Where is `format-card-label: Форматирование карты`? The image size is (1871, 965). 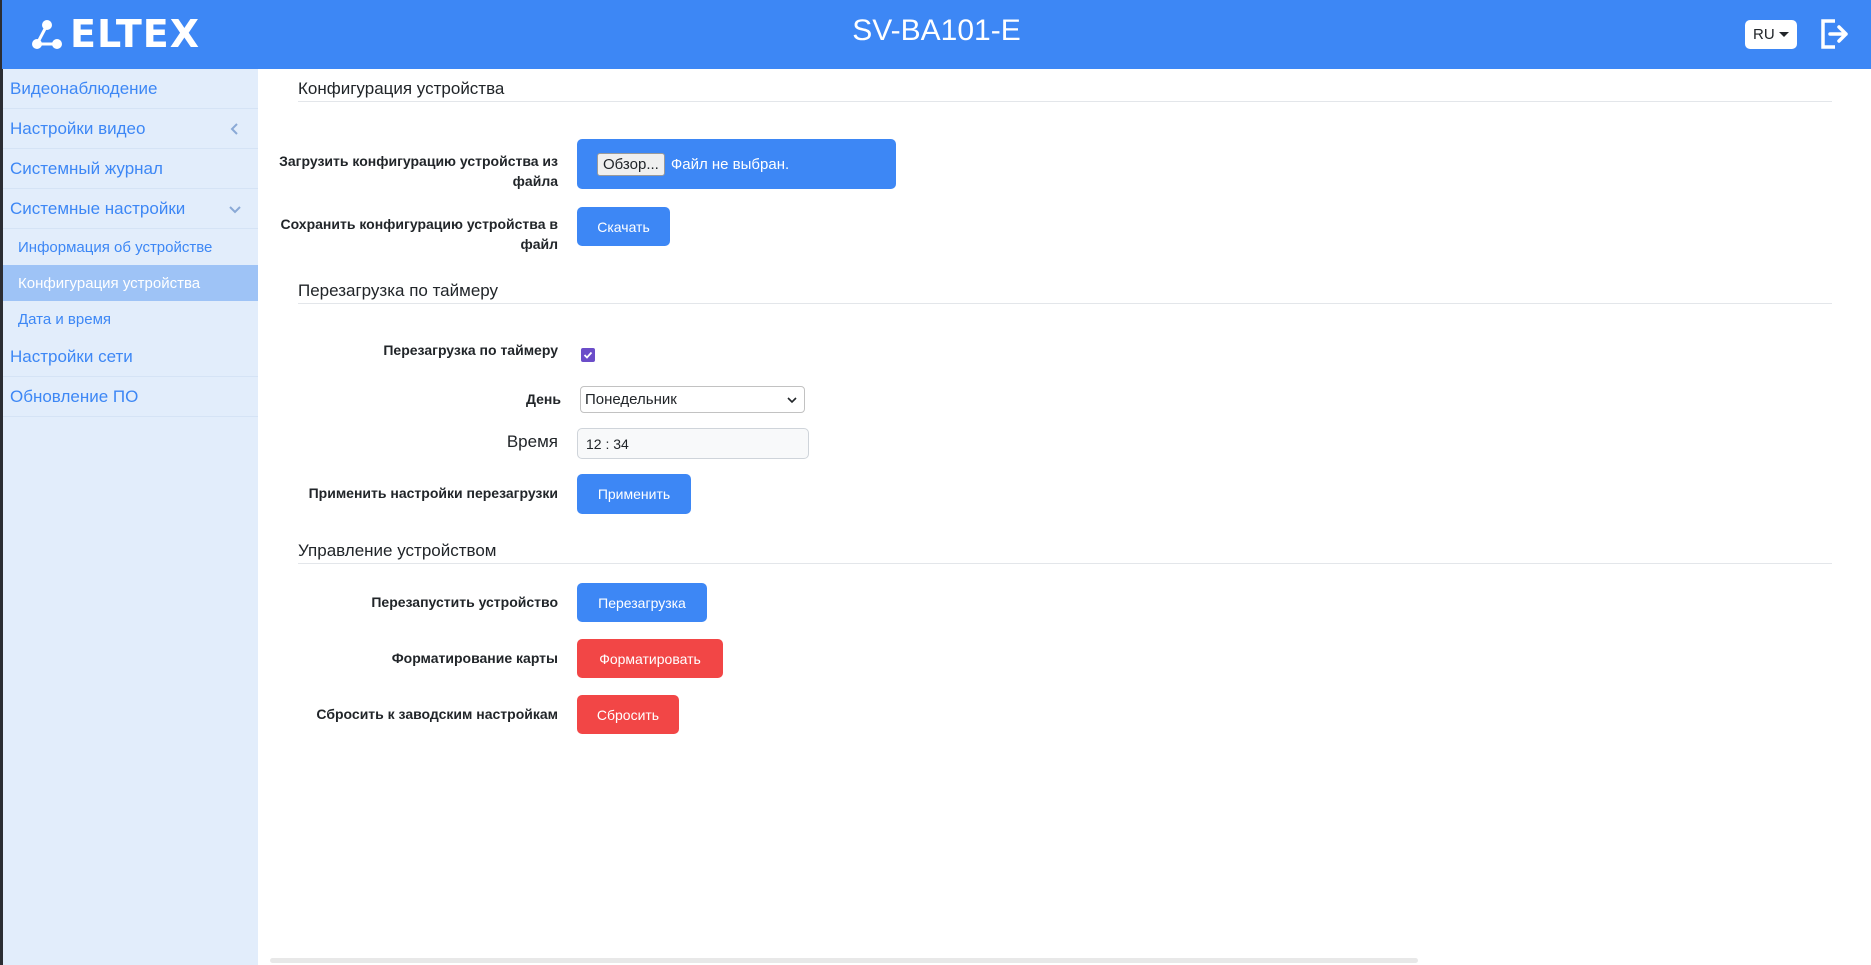
format-card-label: Форматирование карты is located at coordinates (474, 658).